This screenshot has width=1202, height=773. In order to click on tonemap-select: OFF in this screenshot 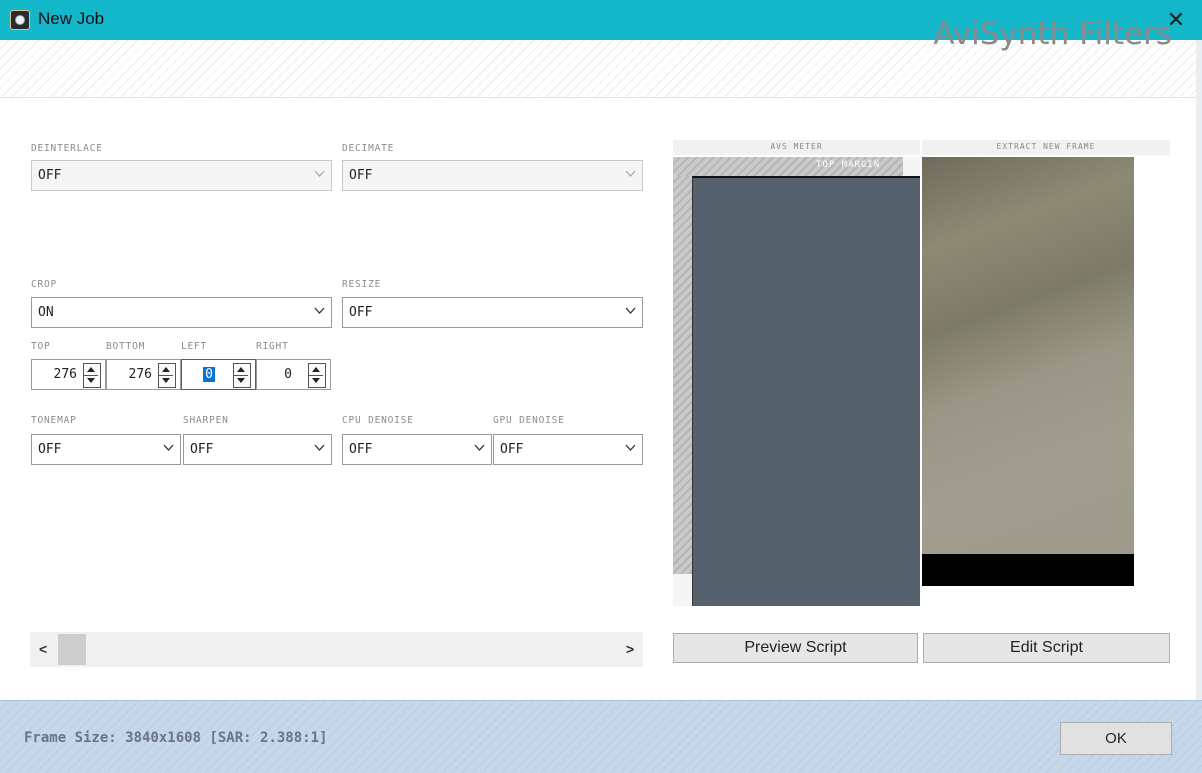, I will do `click(106, 449)`.